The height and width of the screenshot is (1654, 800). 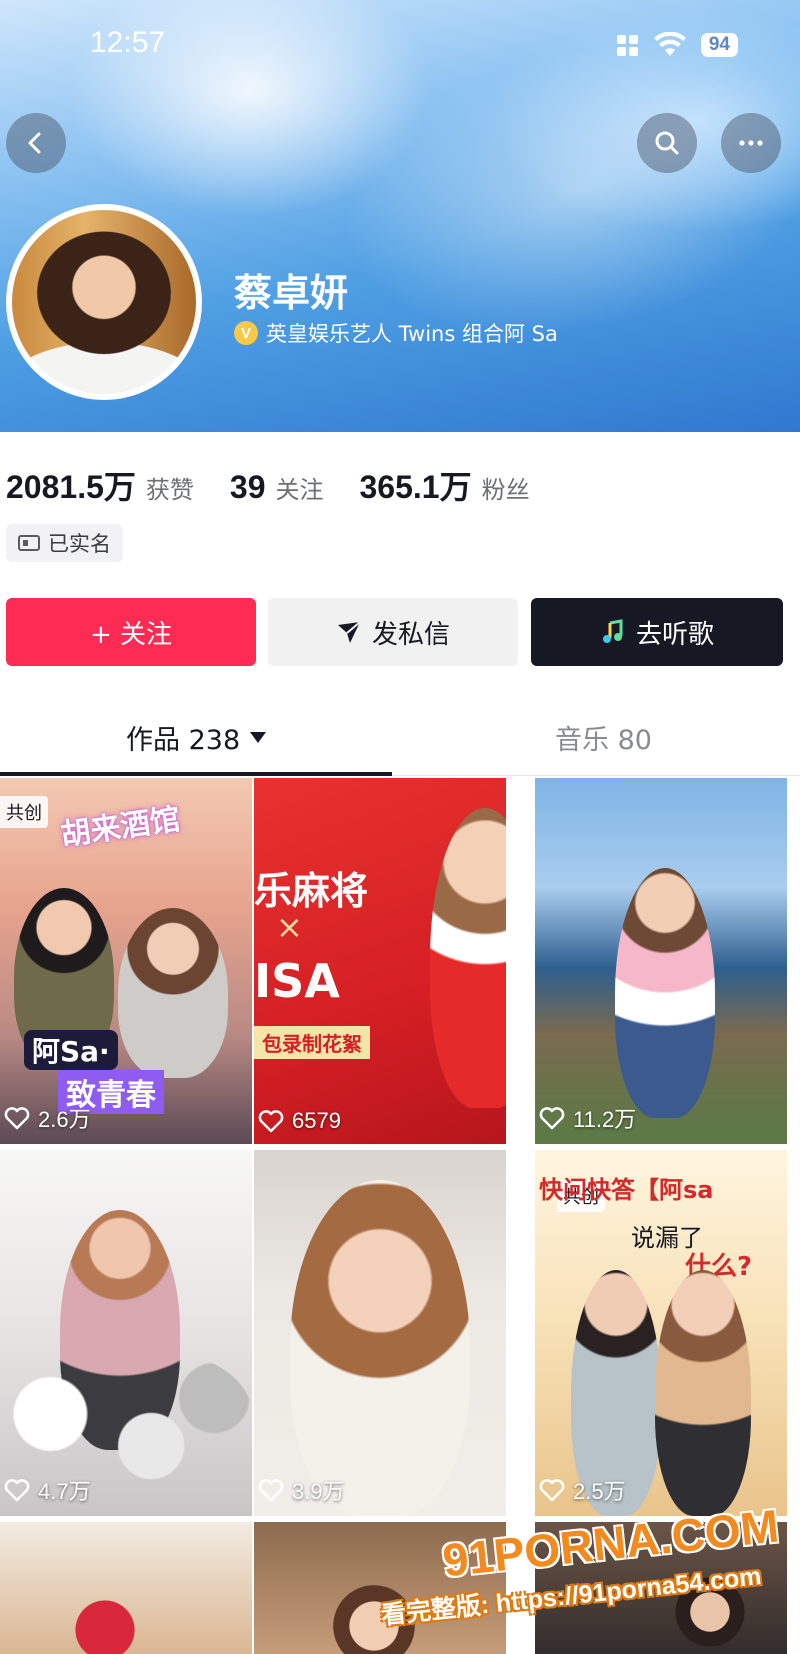 I want to click on status-bar: 12:57 94, so click(x=400, y=45).